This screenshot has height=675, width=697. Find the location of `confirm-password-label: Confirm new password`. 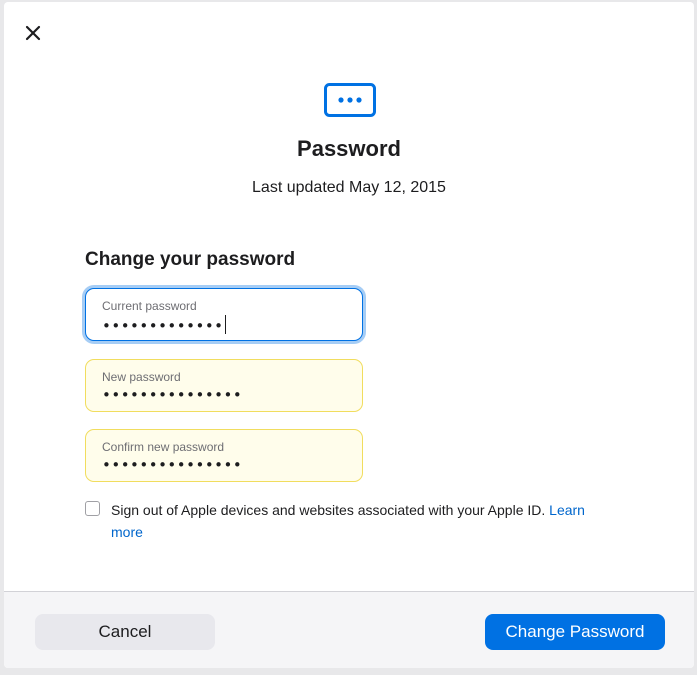

confirm-password-label: Confirm new password is located at coordinates (163, 447).